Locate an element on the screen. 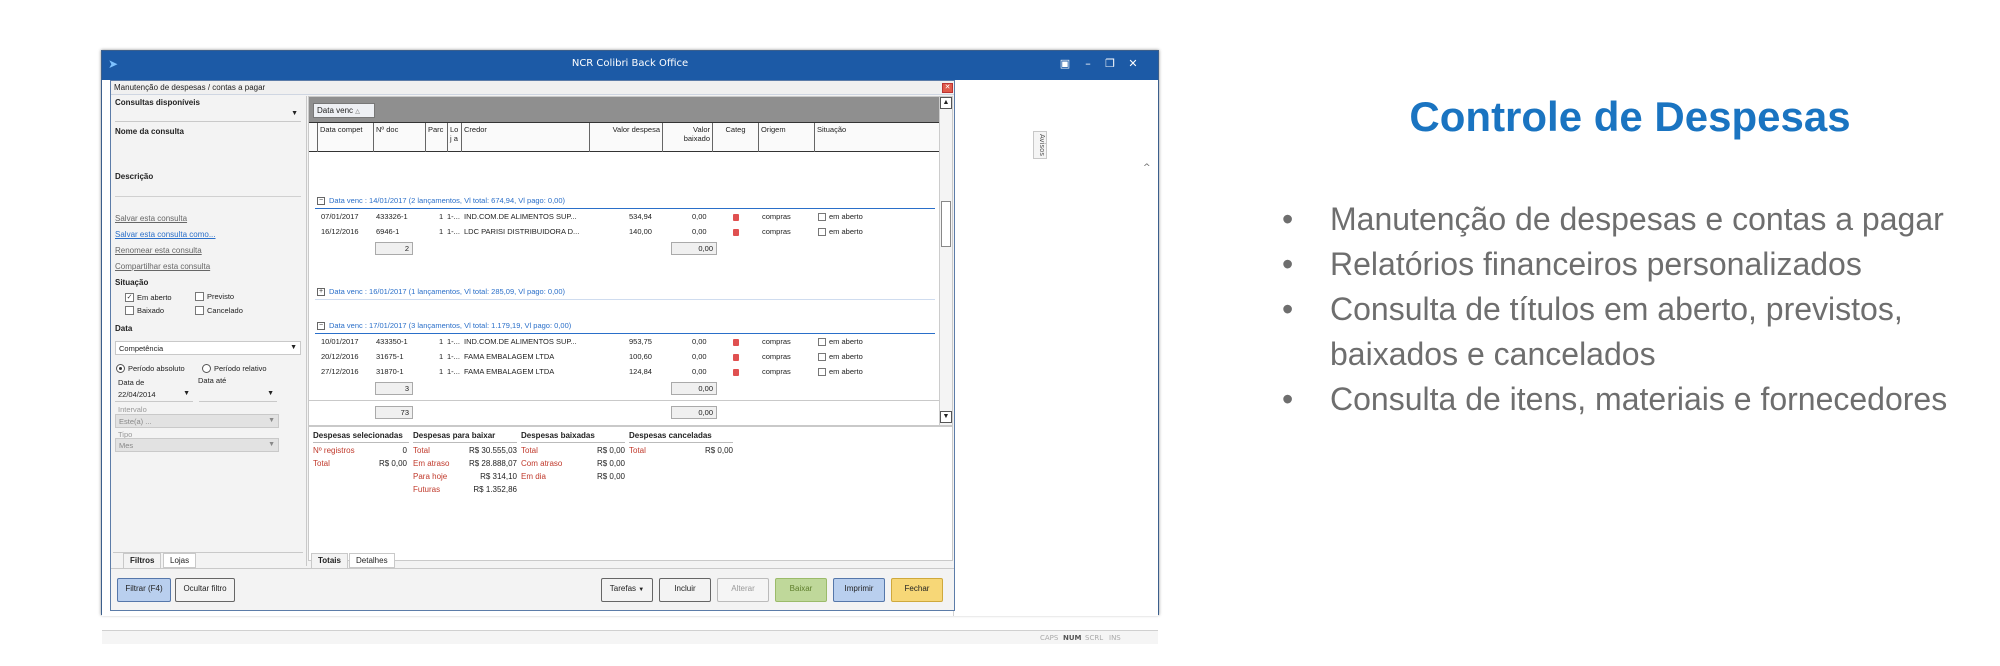 This screenshot has height=666, width=2000. intervalo-dropdown: Este(a) ... ▼ is located at coordinates (197, 421).